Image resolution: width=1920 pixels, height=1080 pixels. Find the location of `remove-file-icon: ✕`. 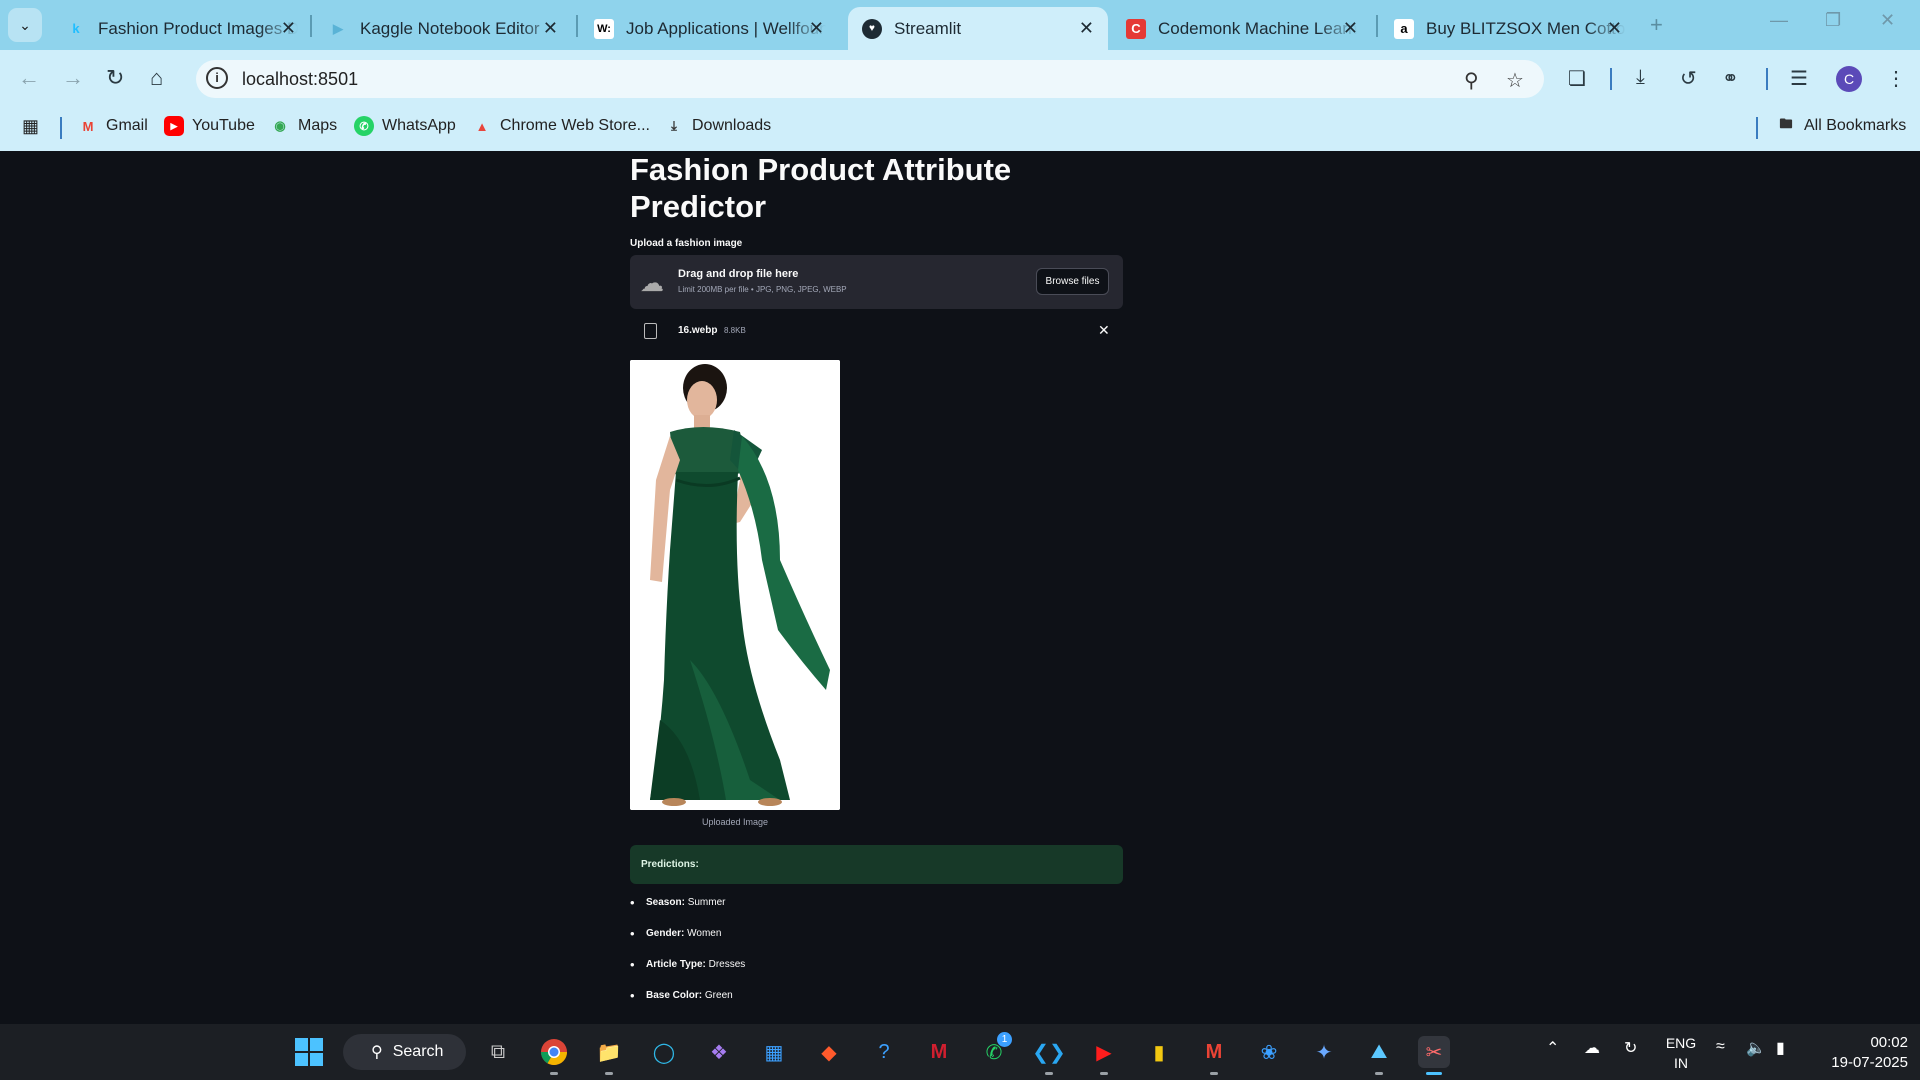

remove-file-icon: ✕ is located at coordinates (1104, 330).